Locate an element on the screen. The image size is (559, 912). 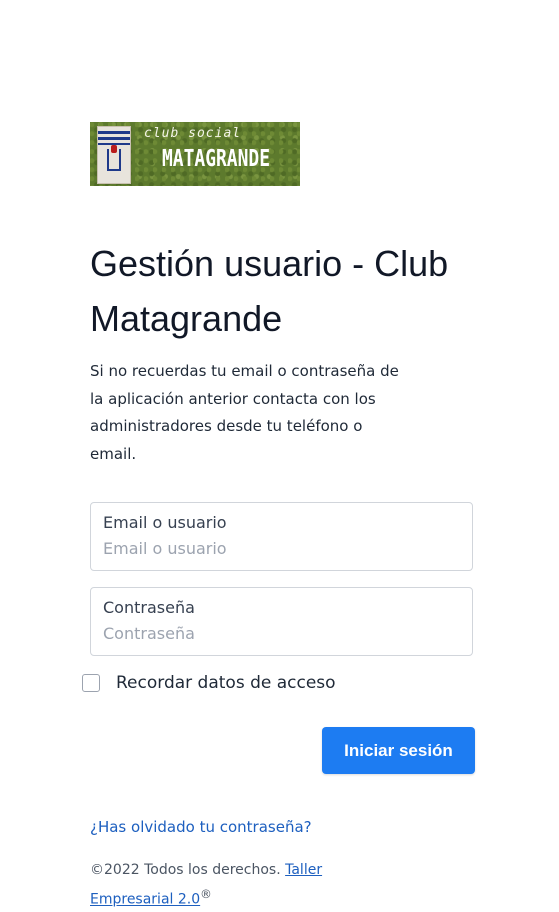
remember-me: Recordar datos de acceso is located at coordinates (209, 683).